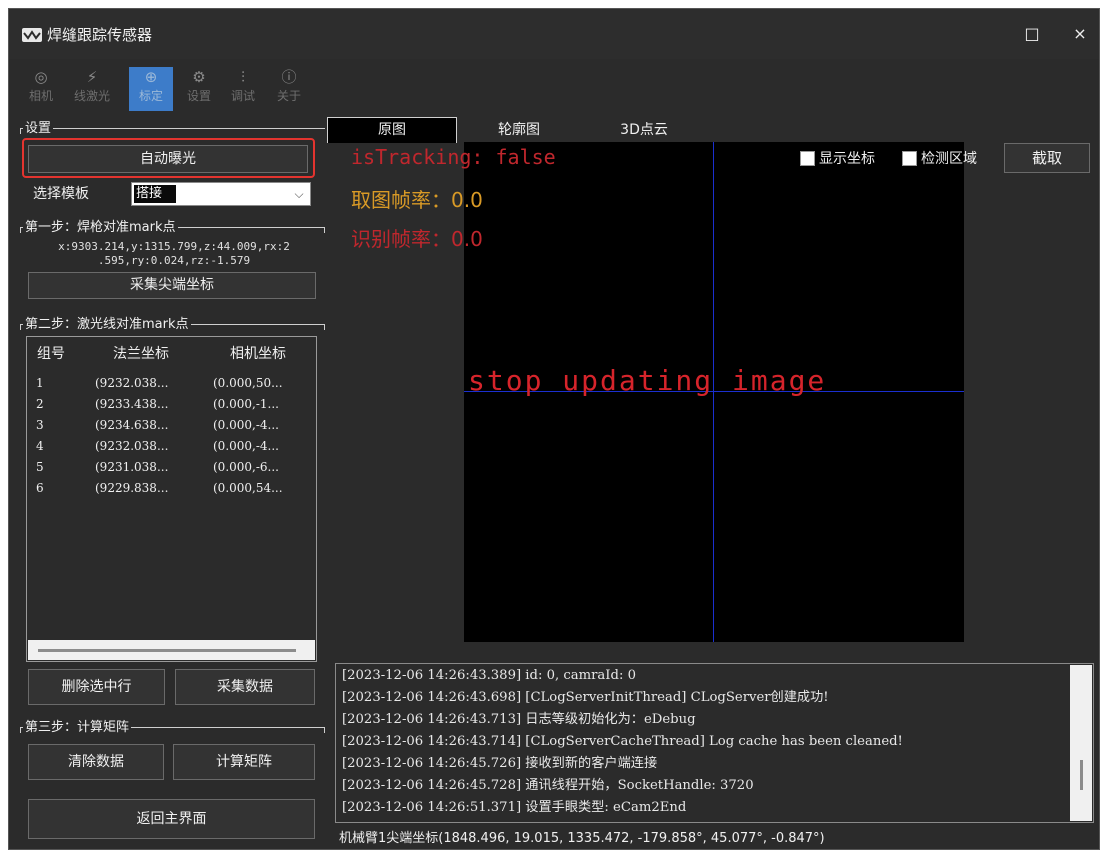 The height and width of the screenshot is (855, 1105). Describe the element at coordinates (61, 194) in the screenshot. I see `template-label: 选择模板` at that location.